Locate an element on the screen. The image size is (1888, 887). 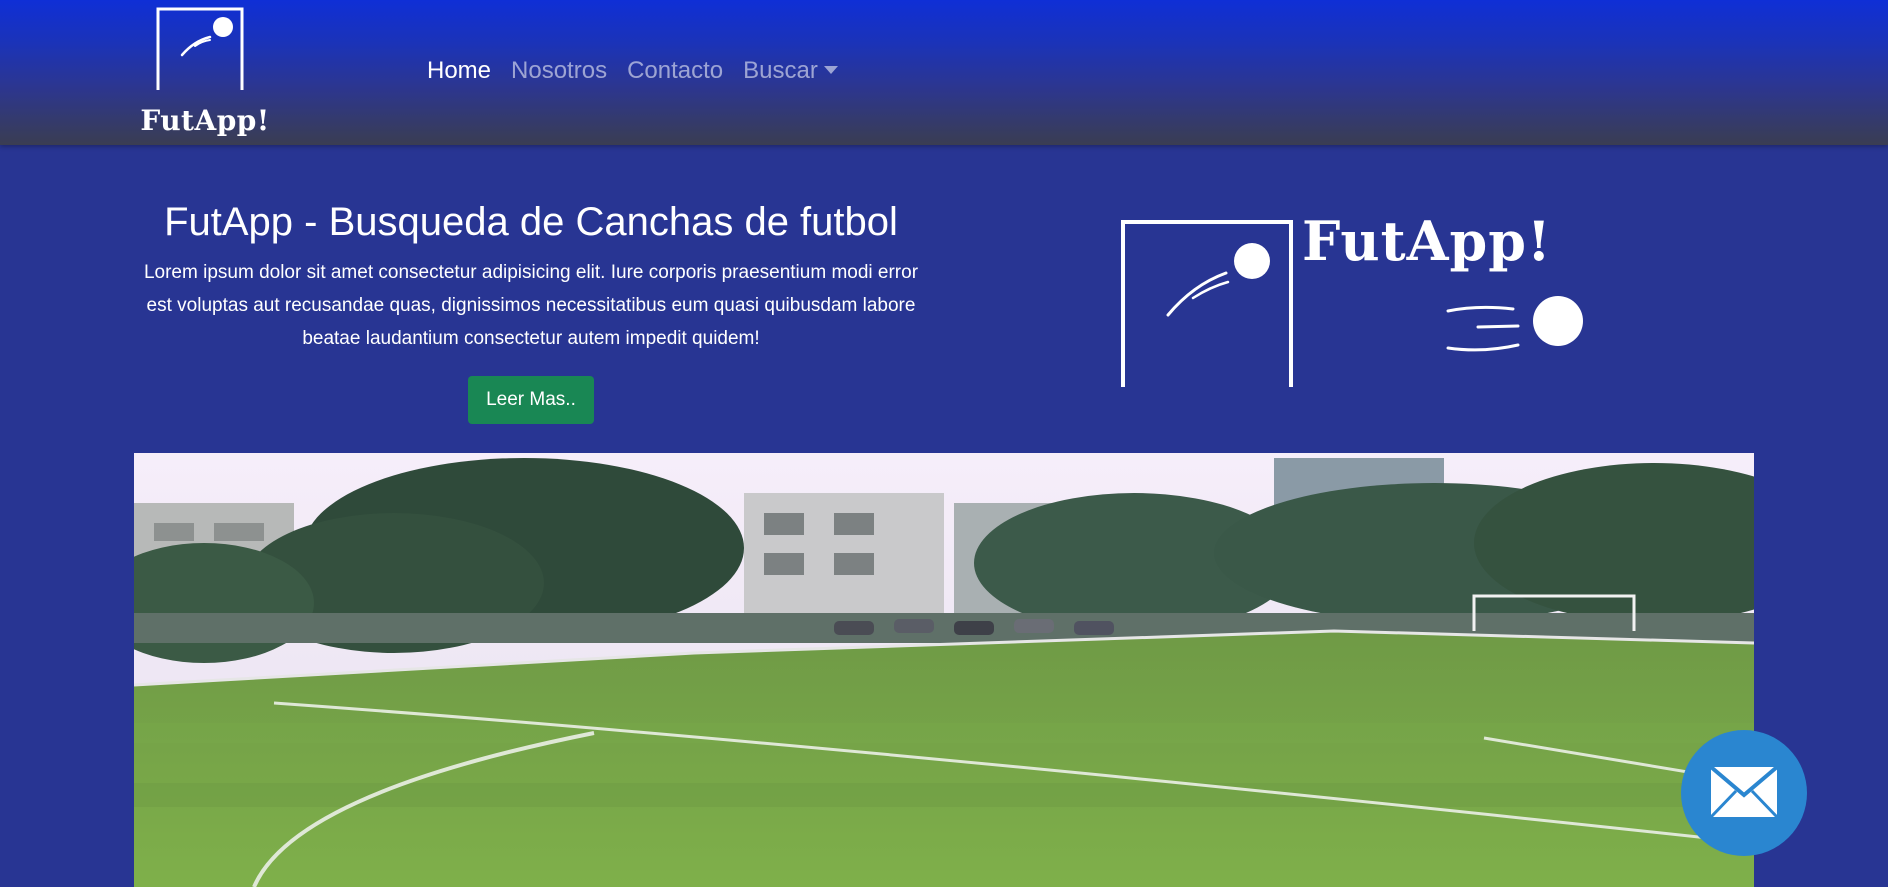
main-nav: Home Nosotros Contacto Buscar is located at coordinates (637, 71).